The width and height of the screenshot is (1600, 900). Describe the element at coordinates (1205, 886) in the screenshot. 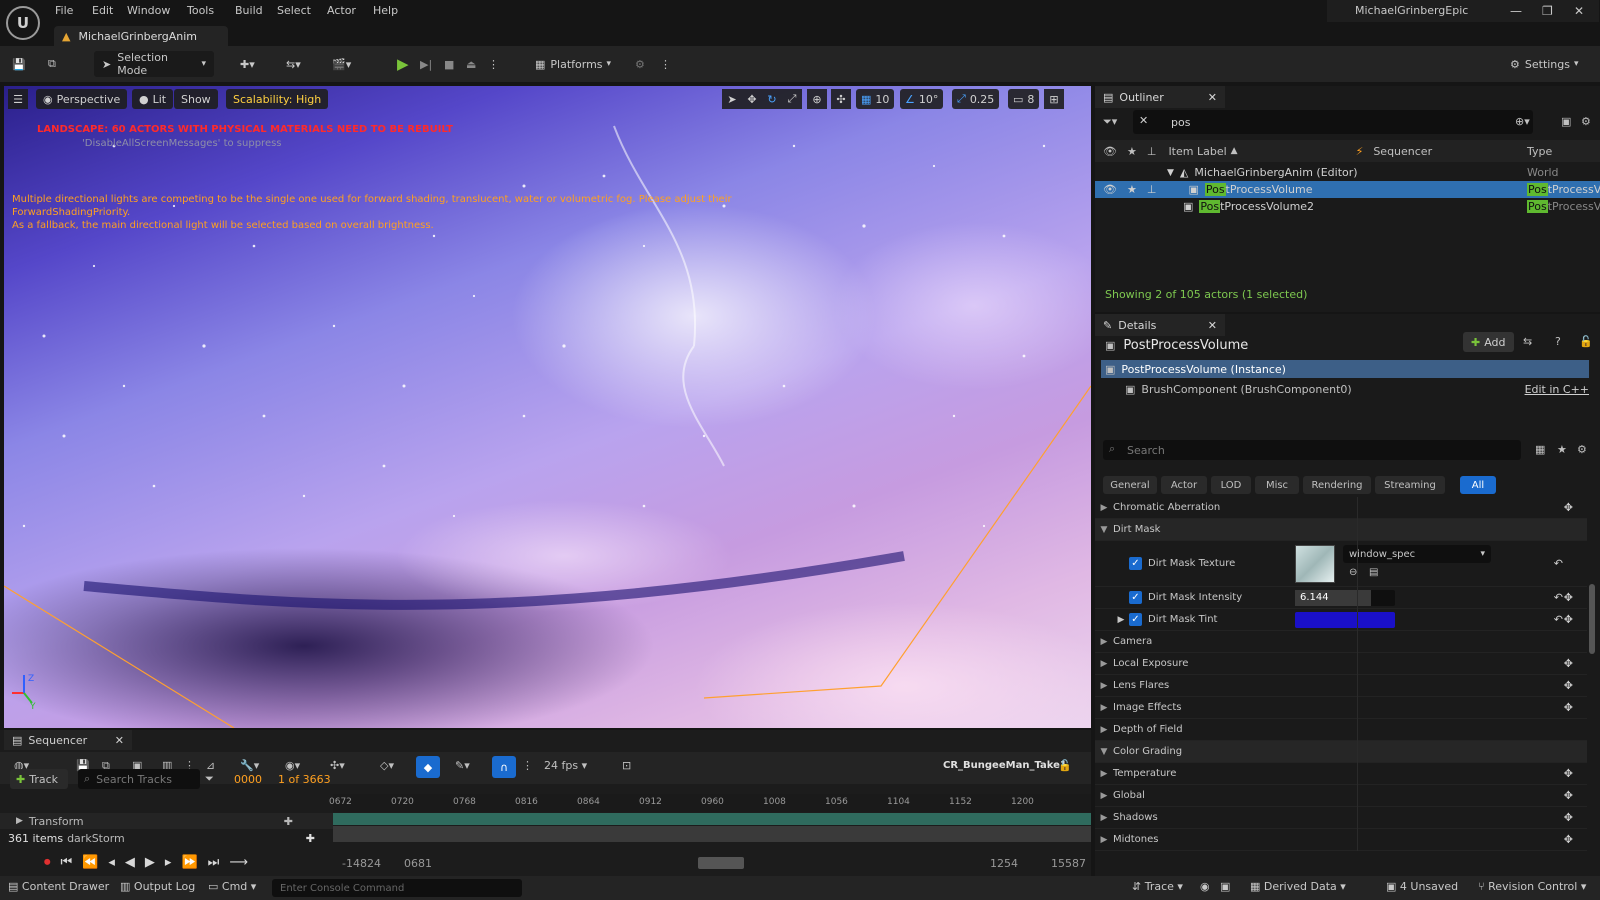

I see `record-trace-icon: ◉` at that location.